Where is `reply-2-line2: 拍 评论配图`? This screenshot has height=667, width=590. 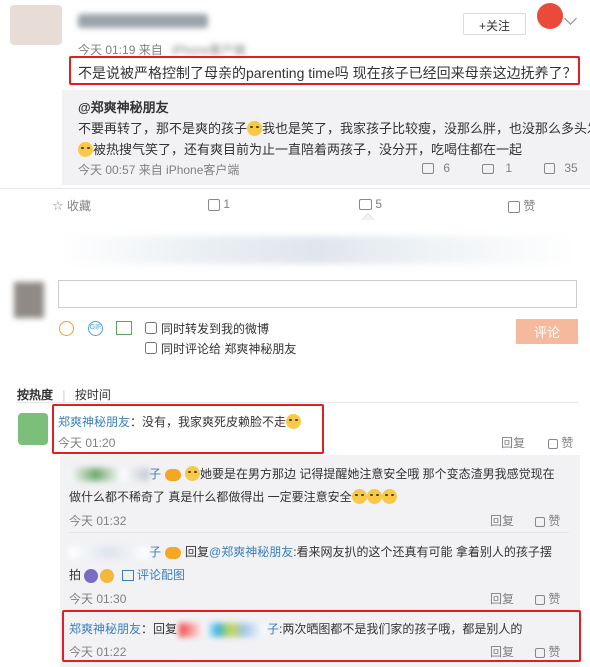 reply-2-line2: 拍 评论配图 is located at coordinates (127, 574).